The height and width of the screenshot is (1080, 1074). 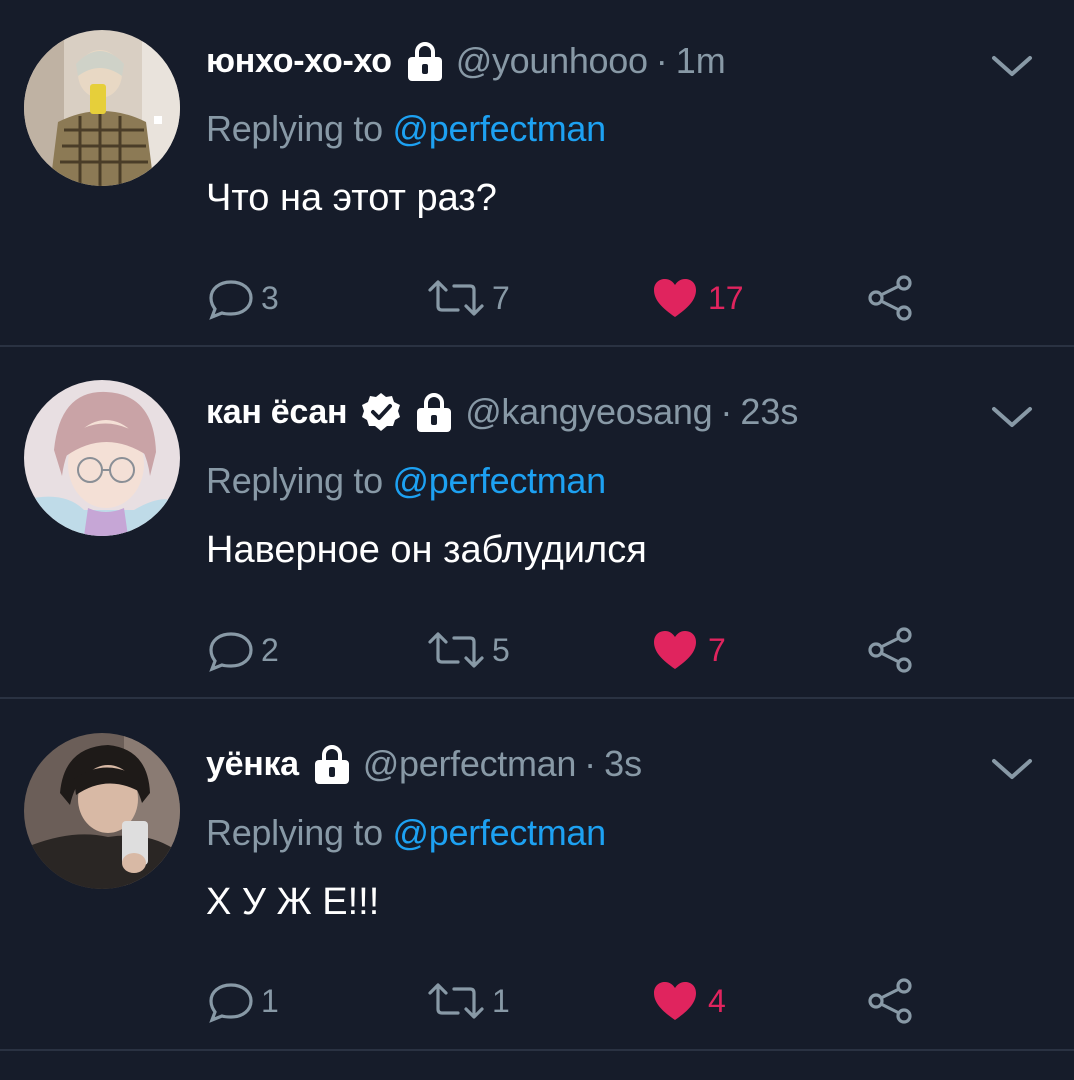 What do you see at coordinates (293, 902) in the screenshot?
I see `tweet-text: Х У Ж Е!!!` at bounding box center [293, 902].